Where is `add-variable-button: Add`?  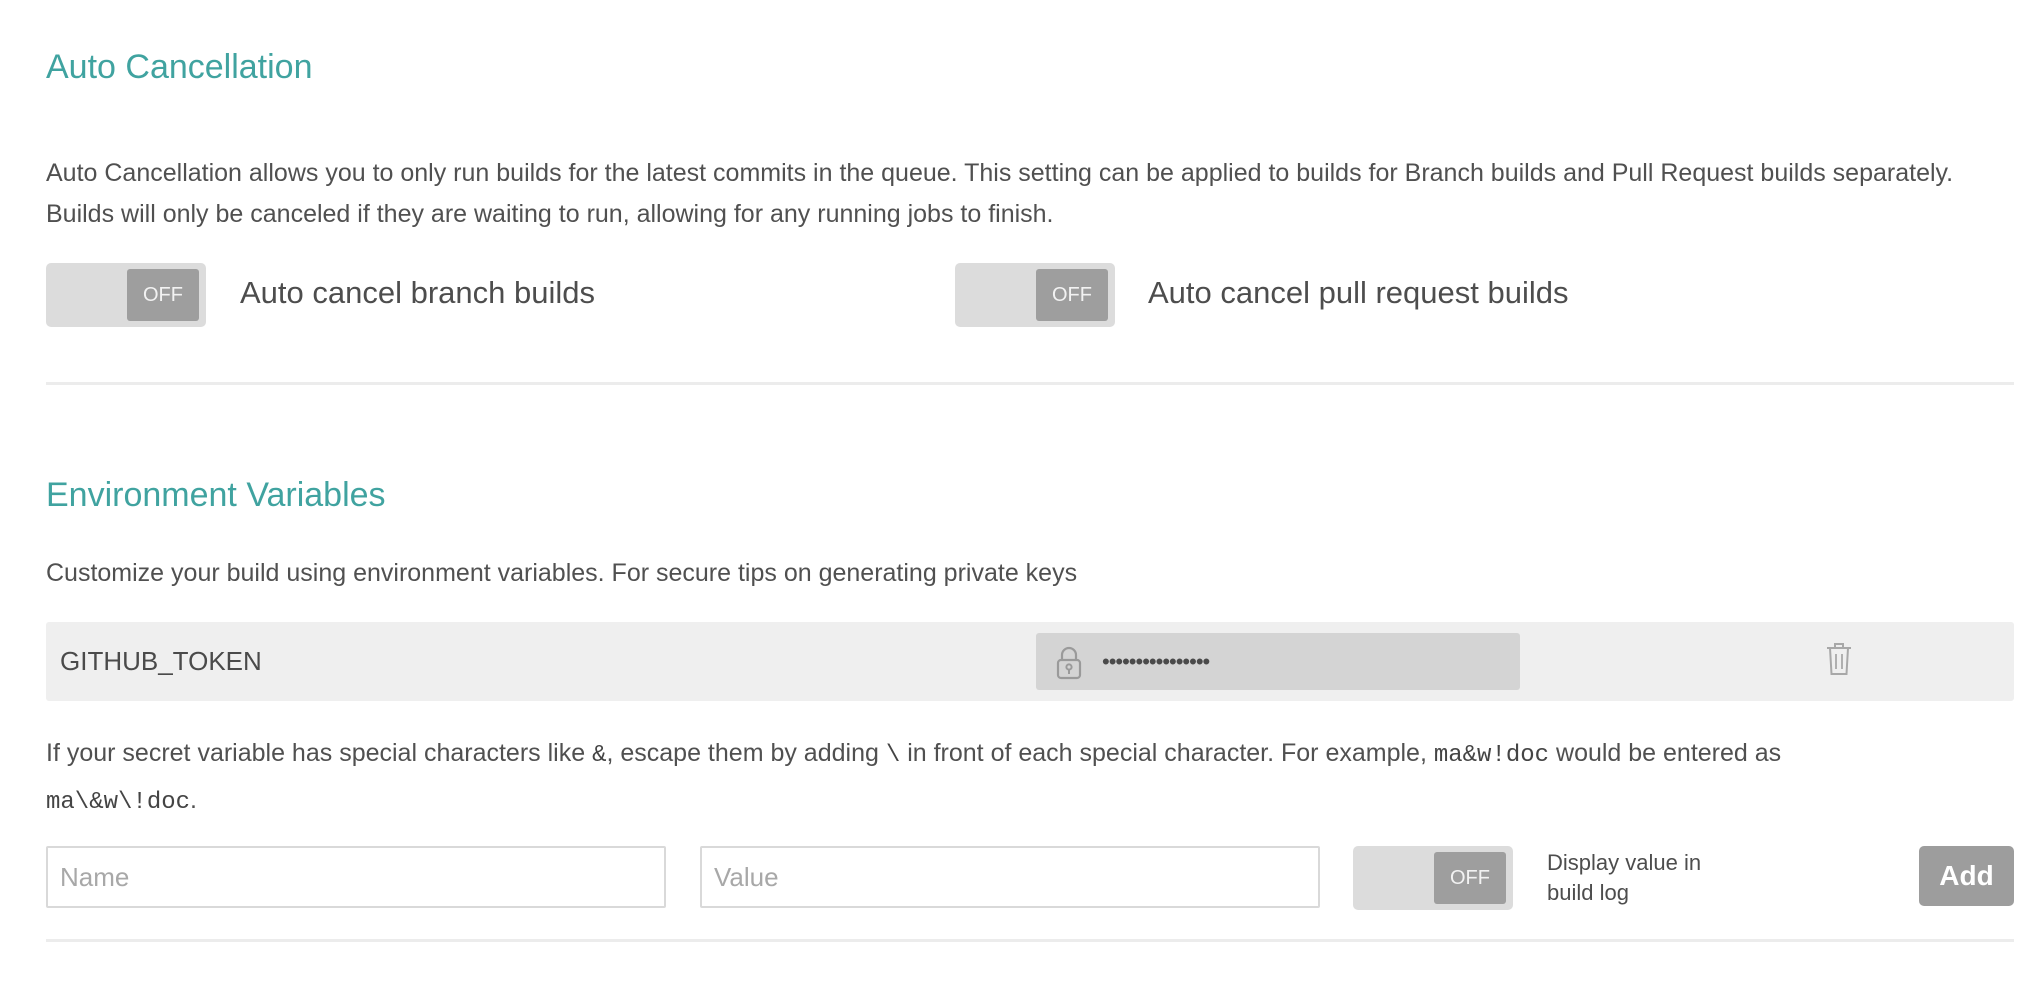
add-variable-button: Add is located at coordinates (1966, 876).